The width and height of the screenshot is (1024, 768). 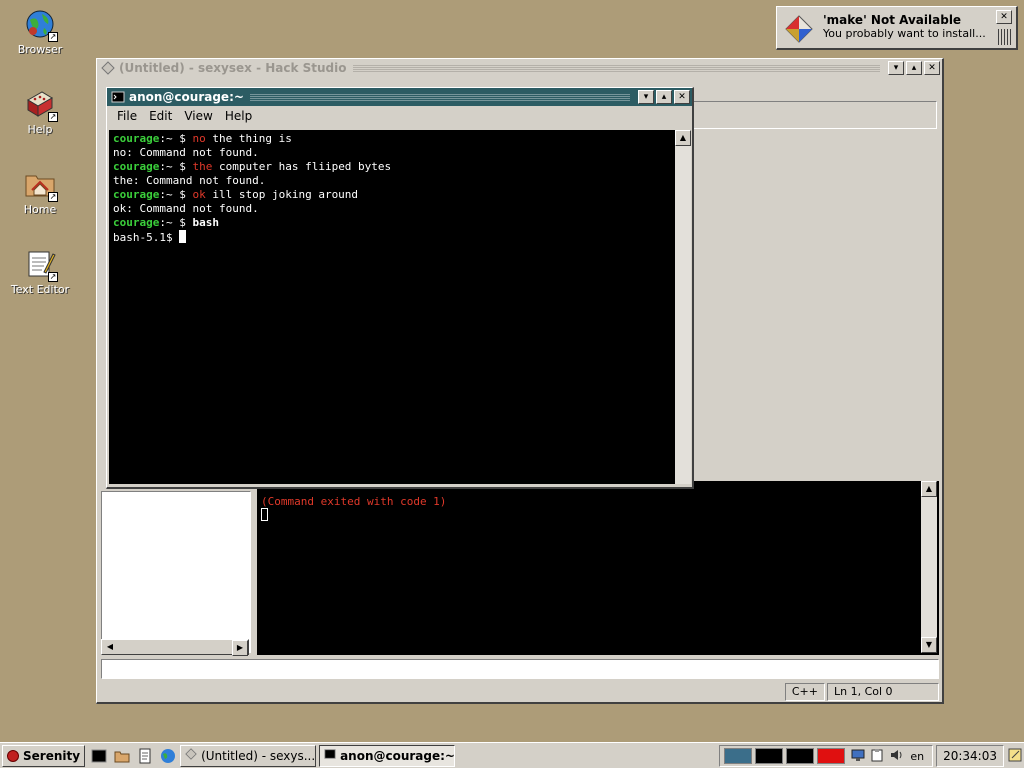 I want to click on menu-view: View, so click(x=198, y=116).